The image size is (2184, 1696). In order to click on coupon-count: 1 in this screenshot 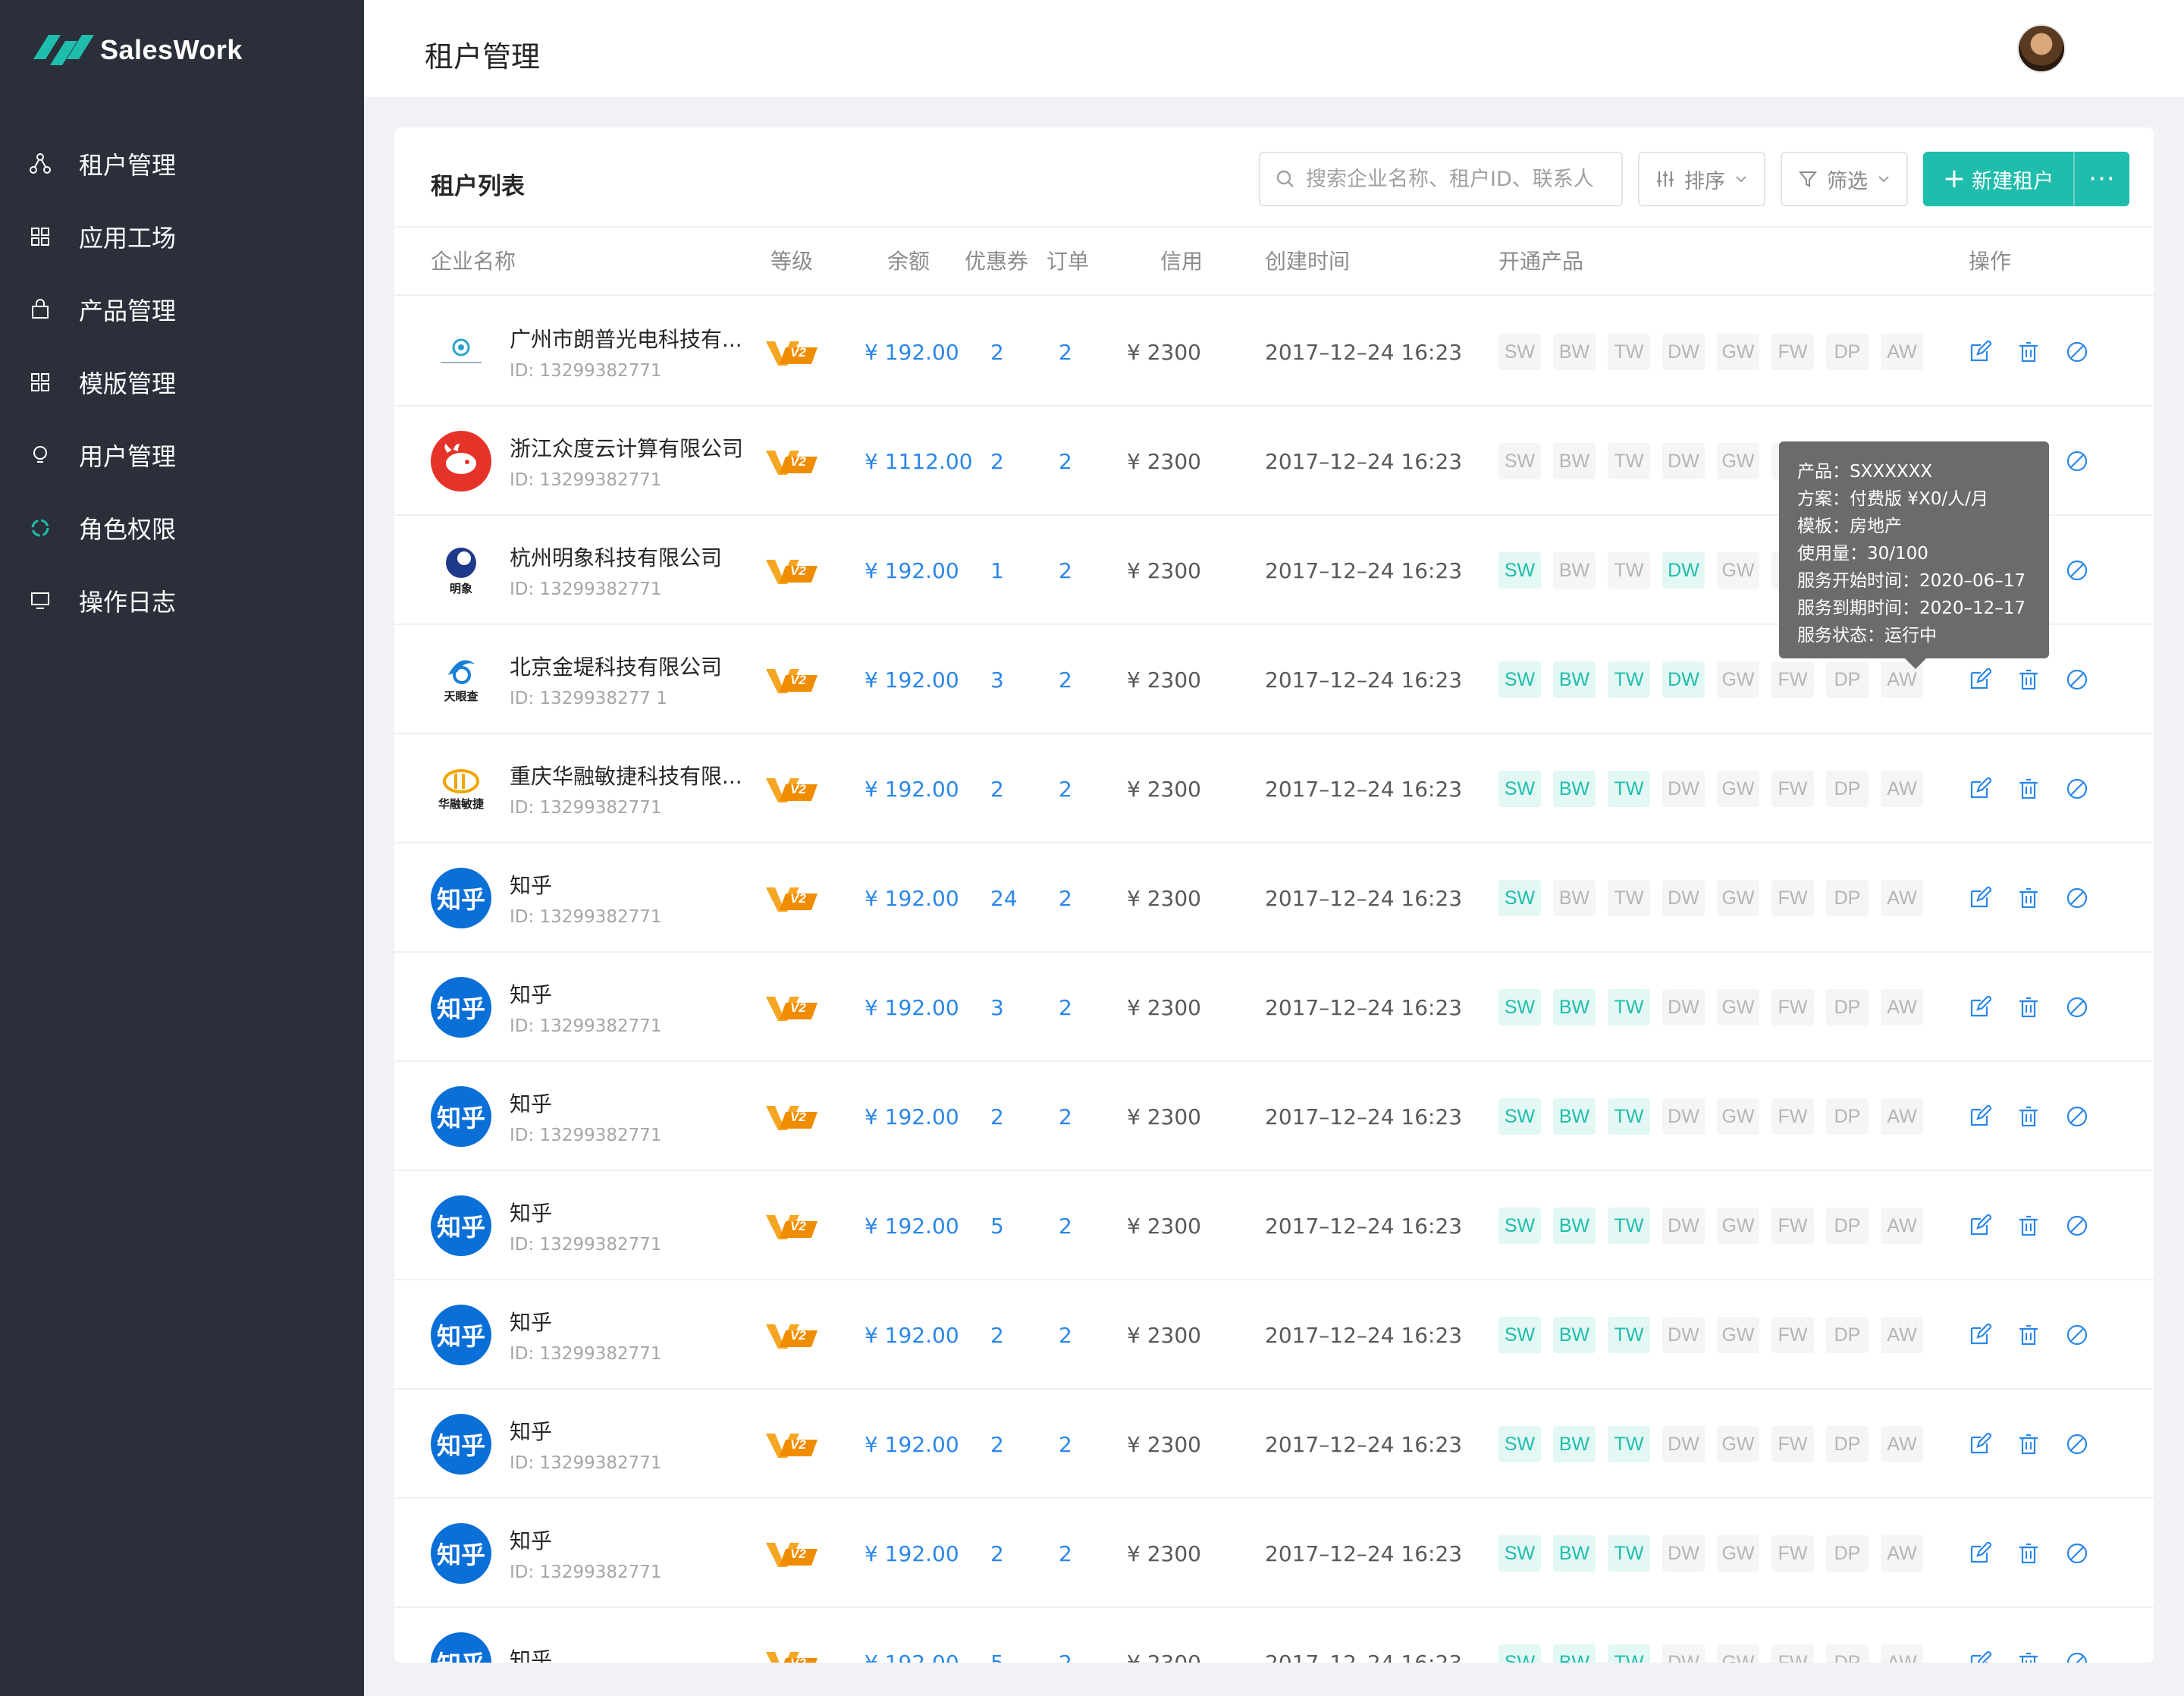, I will do `click(997, 570)`.